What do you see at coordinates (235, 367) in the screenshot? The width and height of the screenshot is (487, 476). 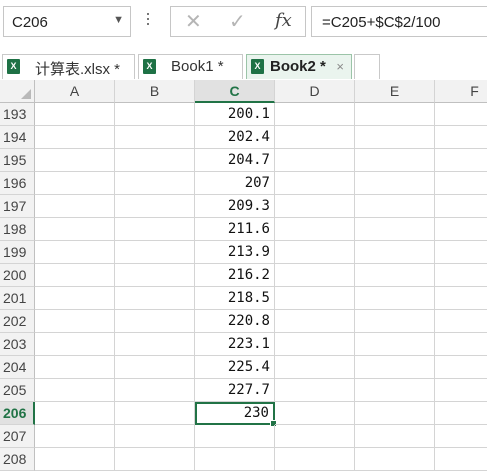 I see `grid-cell: 225.4` at bounding box center [235, 367].